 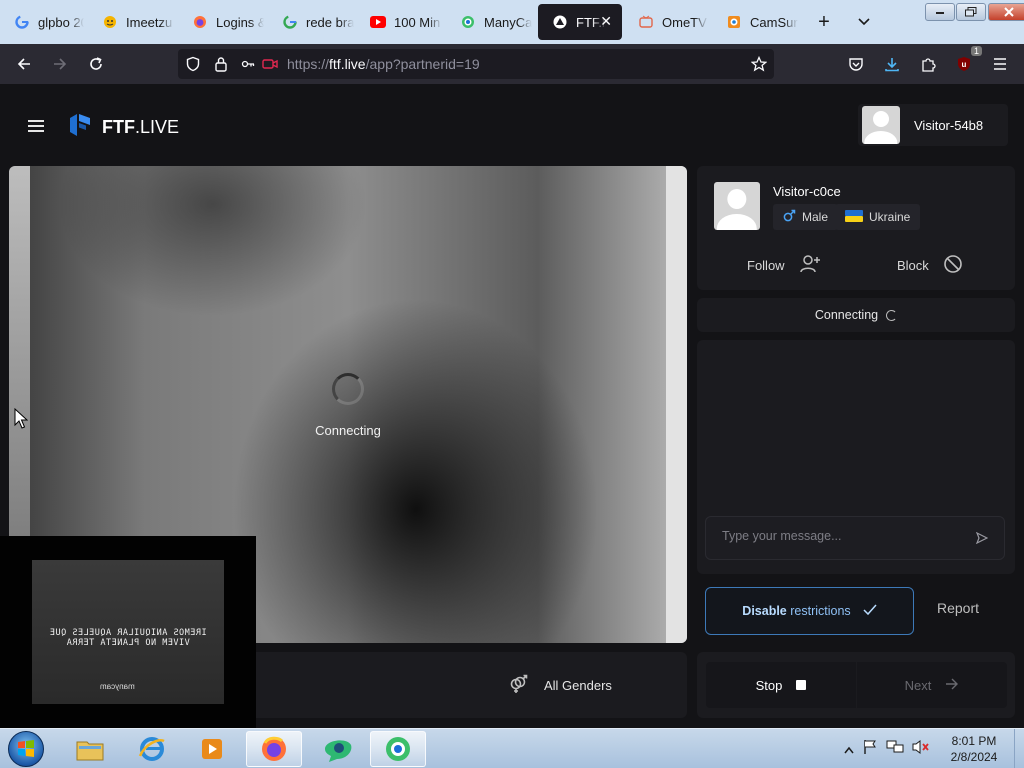 What do you see at coordinates (512, 748) in the screenshot?
I see `windows-taskbar: 8:01 PM 2/8/2024` at bounding box center [512, 748].